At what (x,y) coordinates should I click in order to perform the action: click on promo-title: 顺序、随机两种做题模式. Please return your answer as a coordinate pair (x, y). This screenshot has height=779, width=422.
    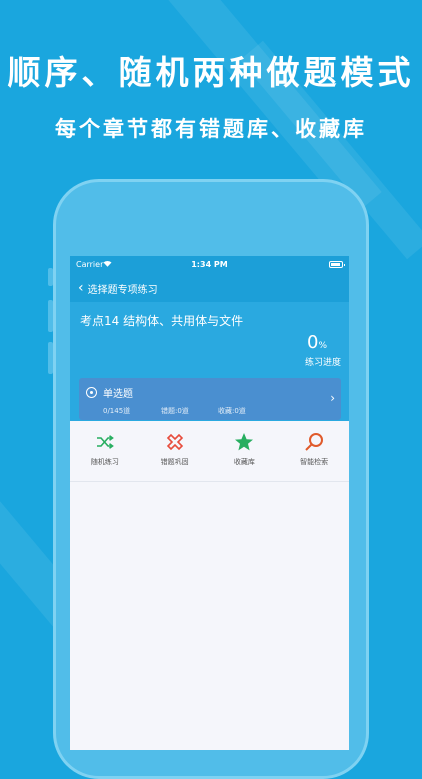
    Looking at the image, I should click on (211, 72).